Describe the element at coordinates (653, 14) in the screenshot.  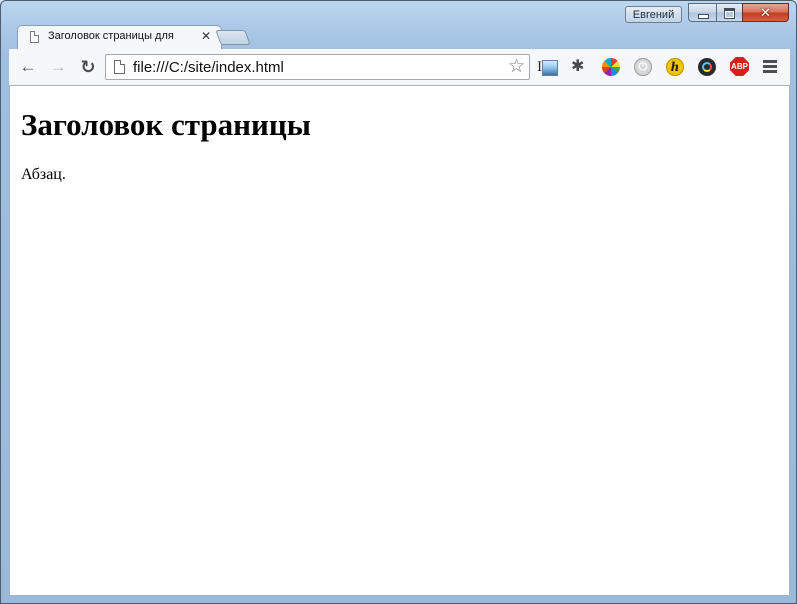
I see `profile-button: Евгений` at that location.